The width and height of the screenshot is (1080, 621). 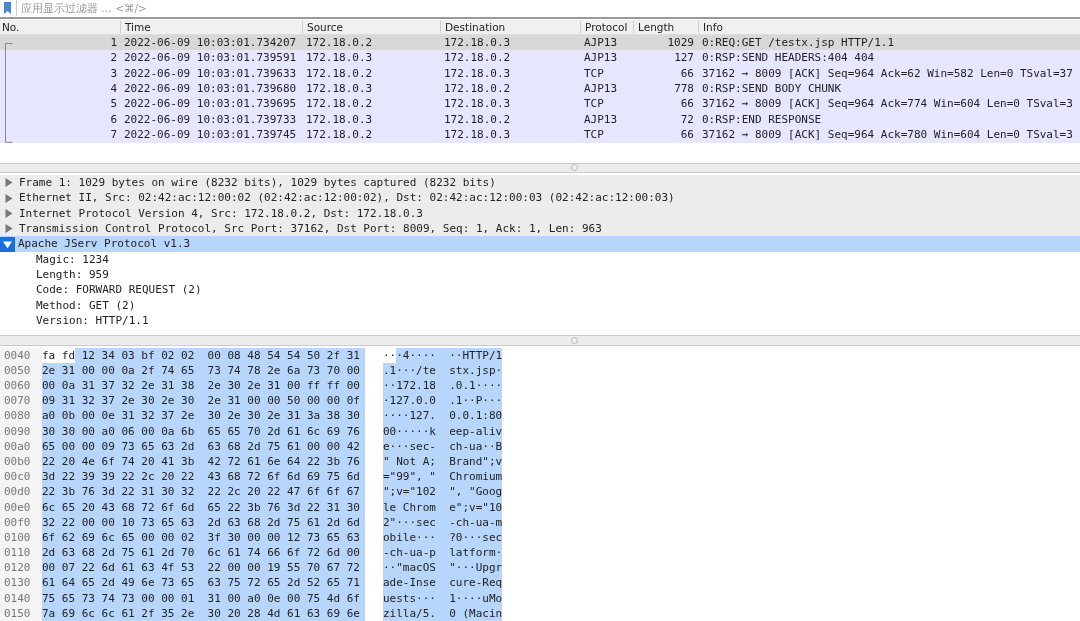 I want to click on time-cell-text: 2022-06-09 10:03:01.739695, so click(x=210, y=104).